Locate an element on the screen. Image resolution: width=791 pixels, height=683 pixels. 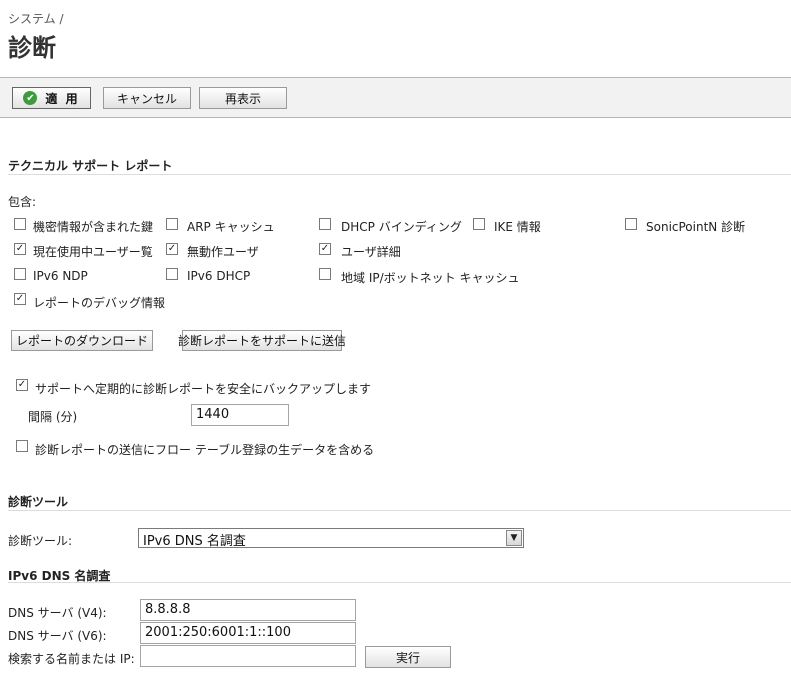
checkbox-report-debug-info: ✓ is located at coordinates (20, 299).